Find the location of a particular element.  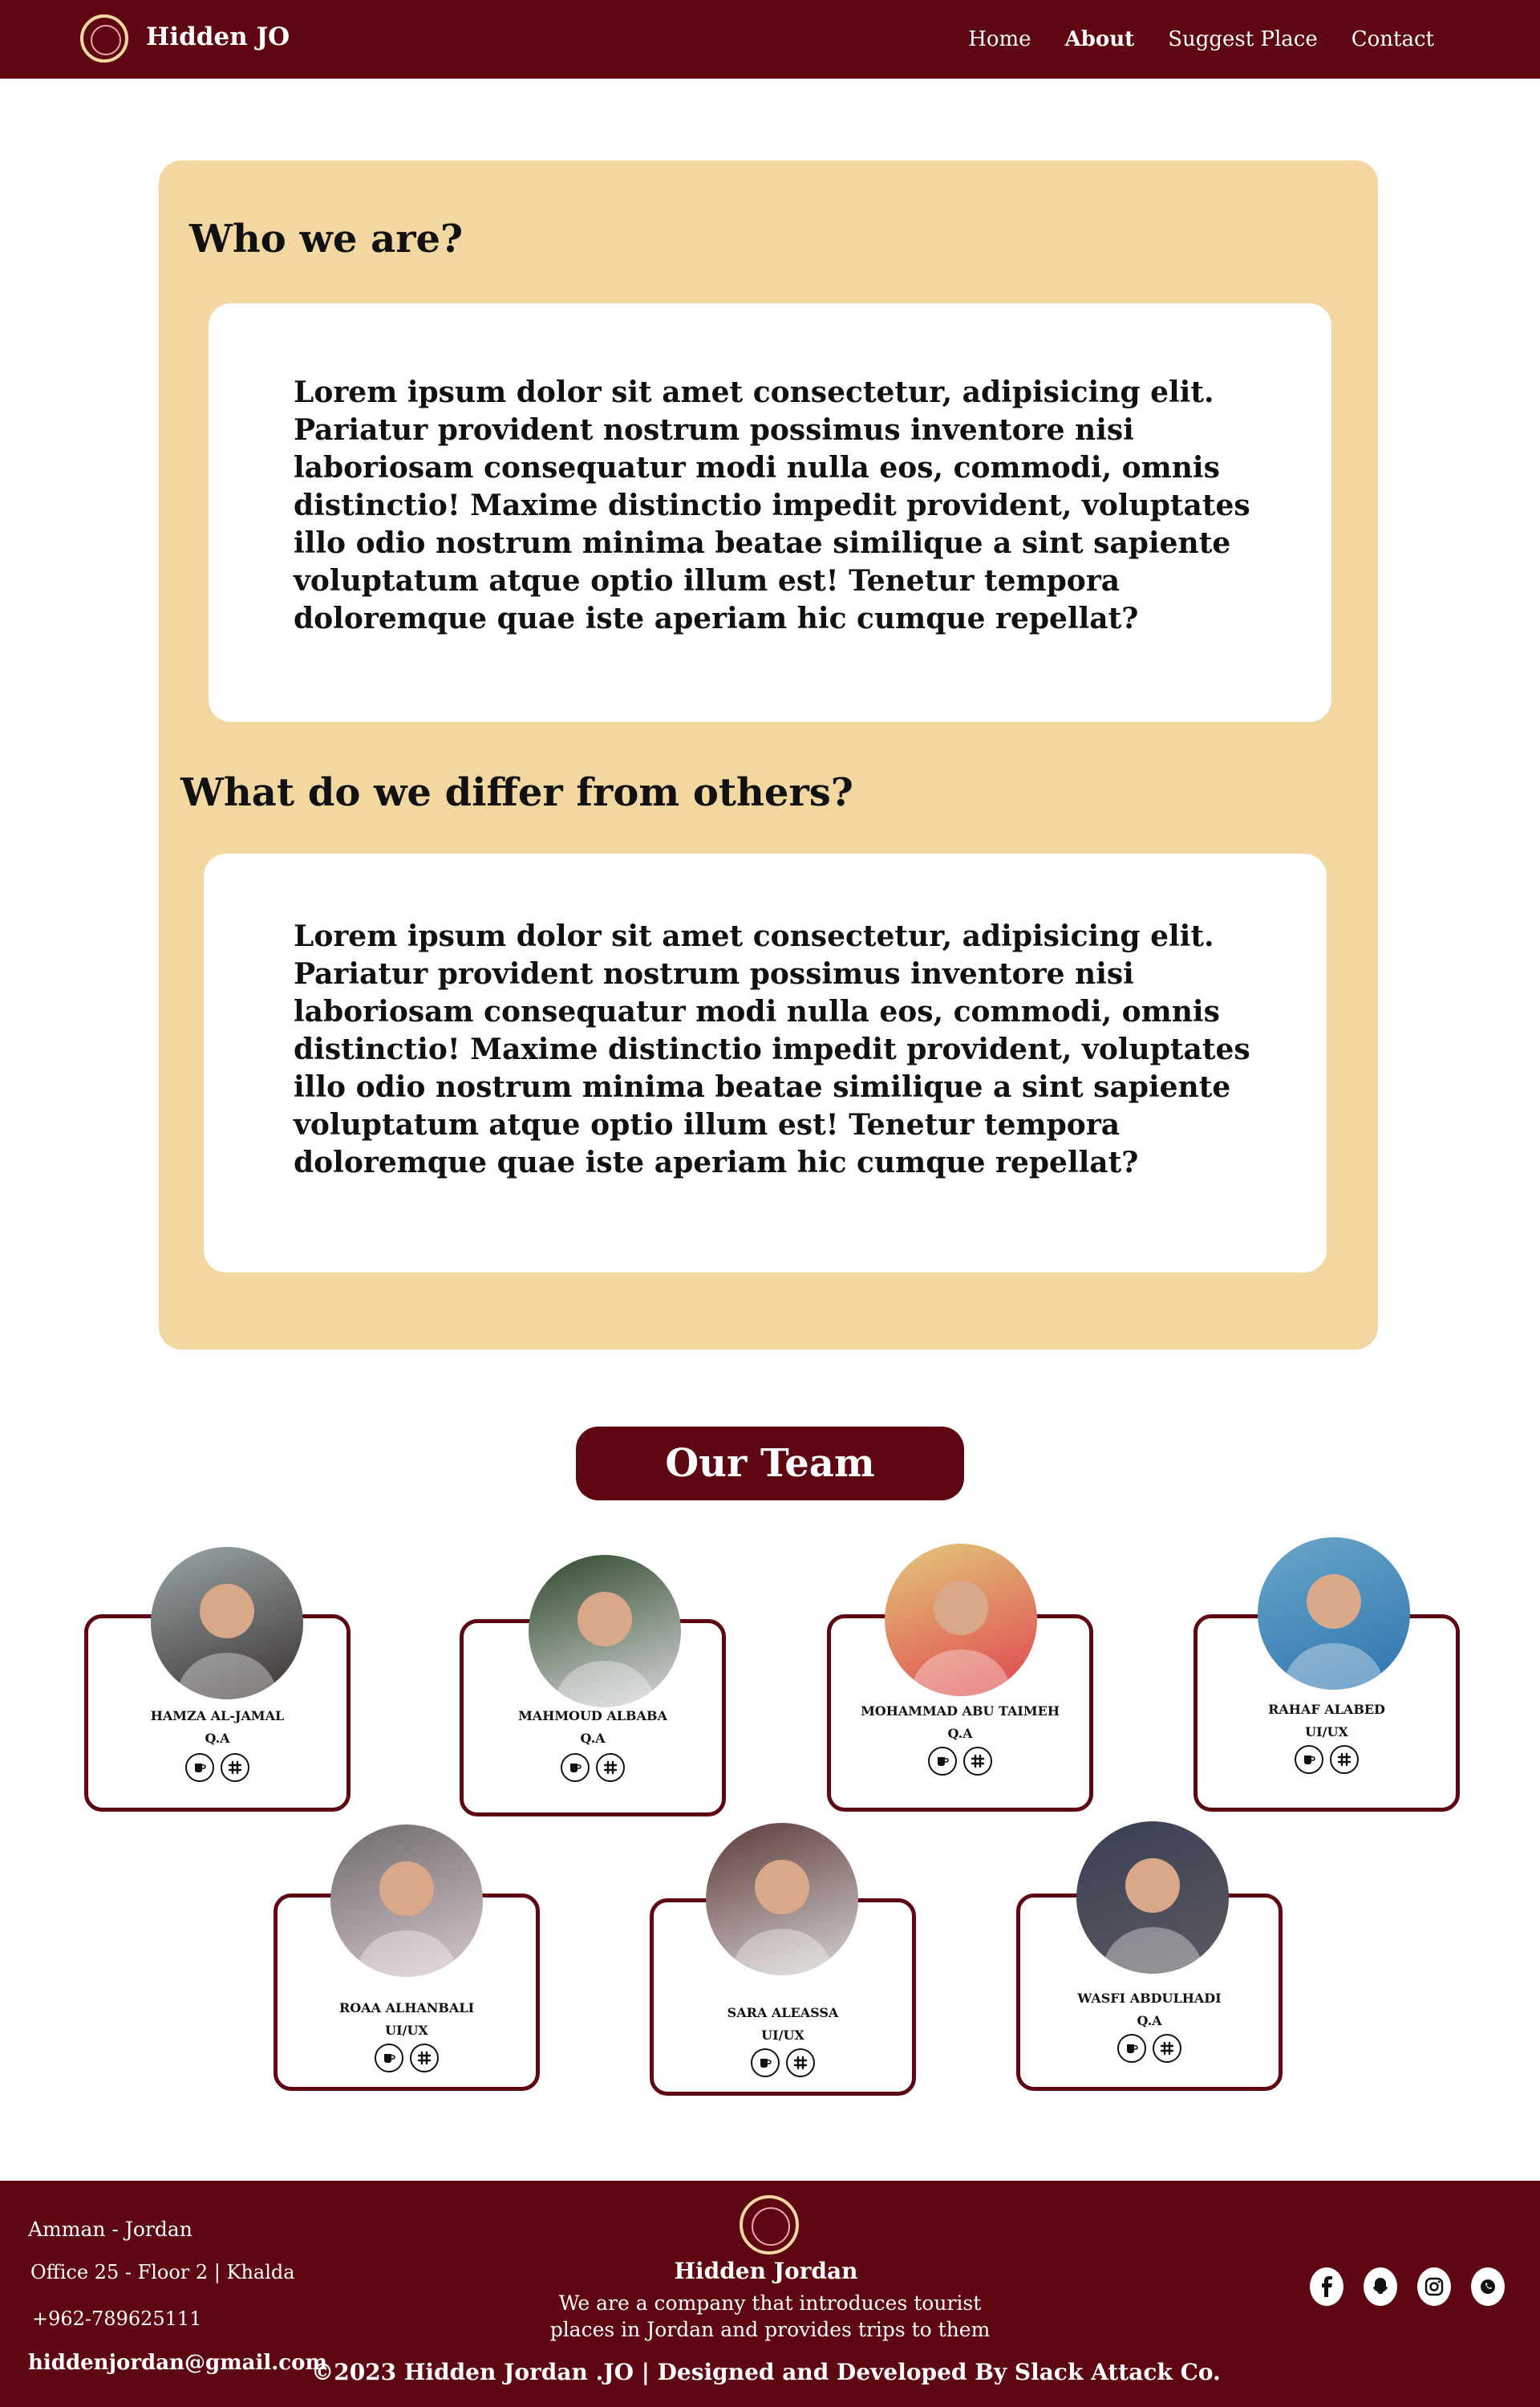

facebook-icon is located at coordinates (1326, 2286).